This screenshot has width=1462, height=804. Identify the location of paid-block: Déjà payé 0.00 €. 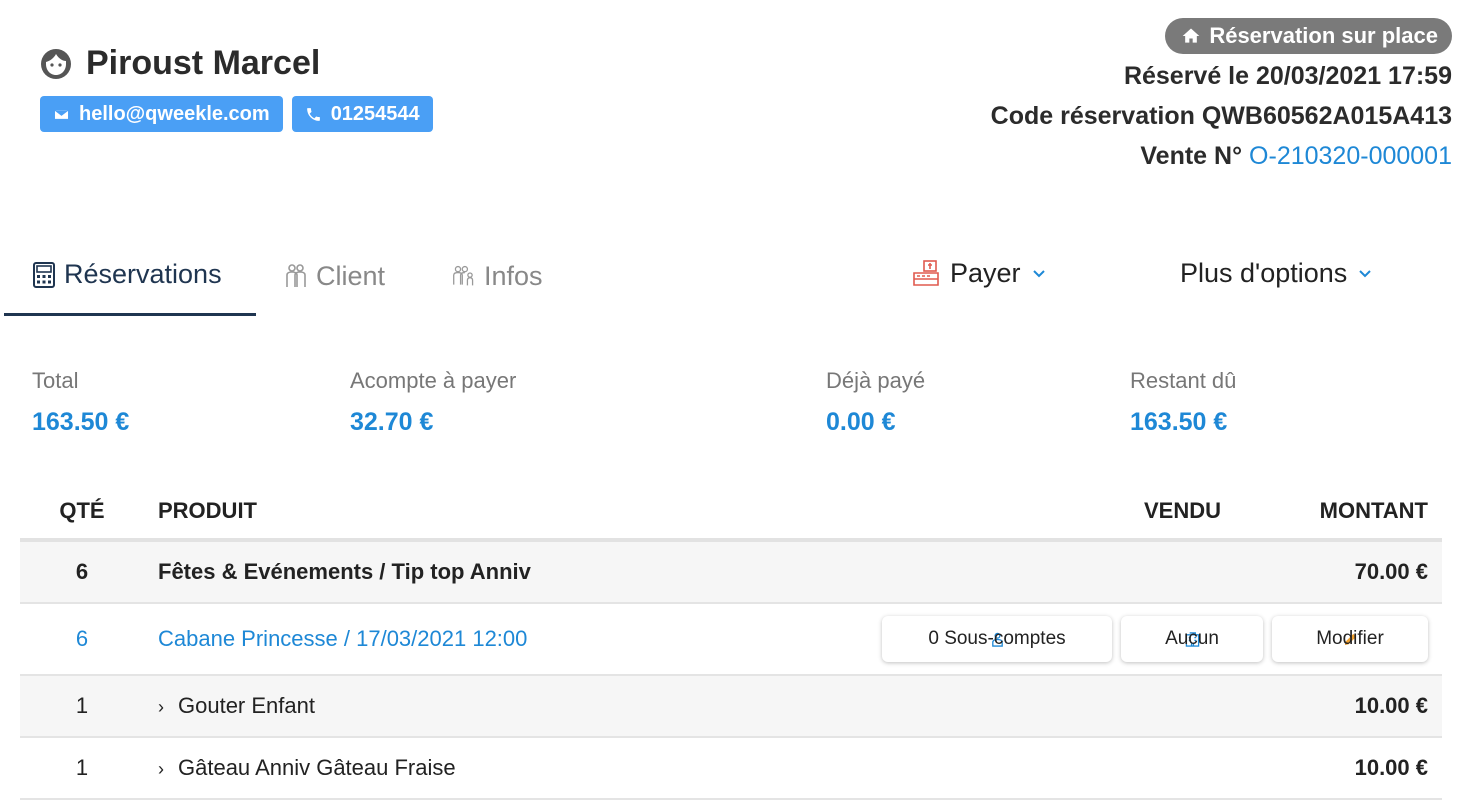
(875, 402).